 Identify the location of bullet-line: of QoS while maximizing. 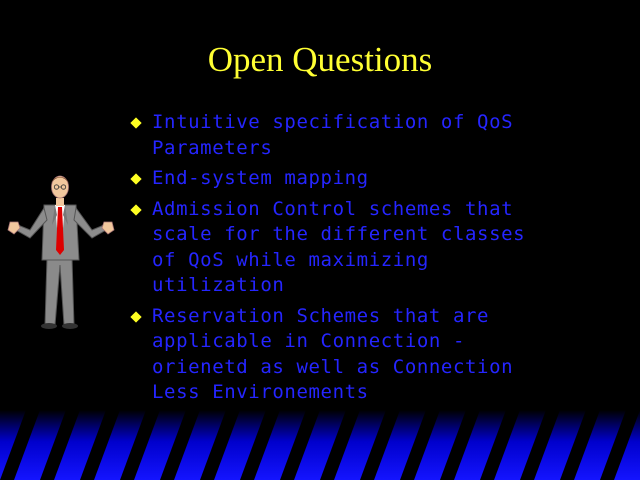
(290, 259).